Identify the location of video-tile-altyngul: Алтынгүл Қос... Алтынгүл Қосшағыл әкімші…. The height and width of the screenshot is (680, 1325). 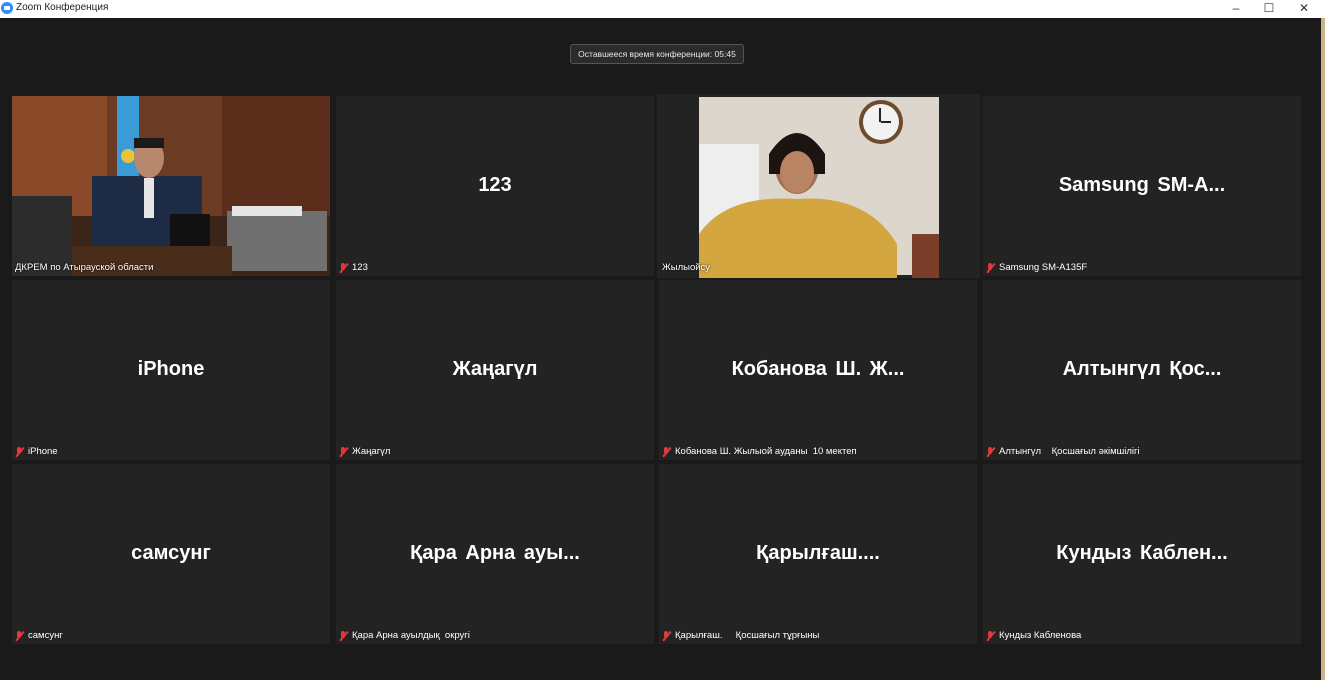
(1142, 370).